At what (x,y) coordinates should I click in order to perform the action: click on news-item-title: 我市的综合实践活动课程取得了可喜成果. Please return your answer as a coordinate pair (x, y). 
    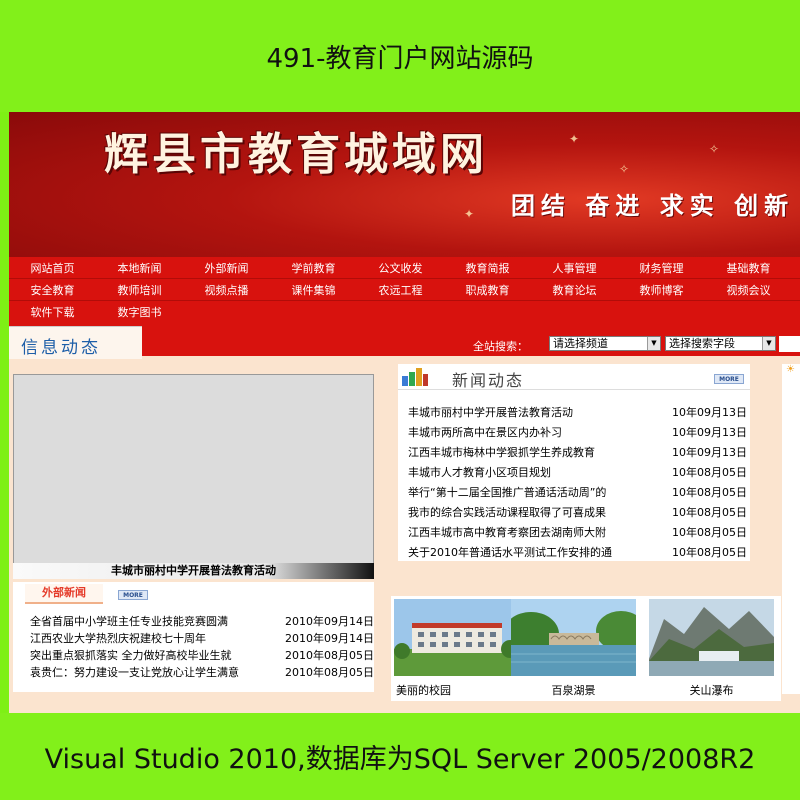
    Looking at the image, I should click on (540, 512).